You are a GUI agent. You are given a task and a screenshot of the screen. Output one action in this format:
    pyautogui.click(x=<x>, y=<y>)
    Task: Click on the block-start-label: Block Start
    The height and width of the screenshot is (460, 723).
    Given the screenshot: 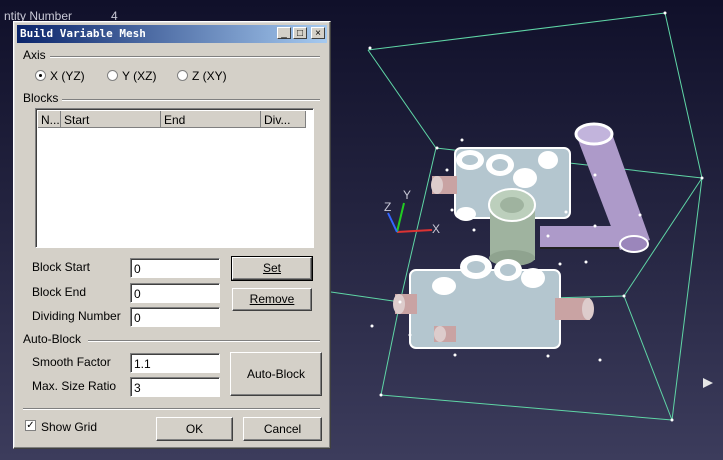 What is the action you would take?
    pyautogui.click(x=61, y=267)
    